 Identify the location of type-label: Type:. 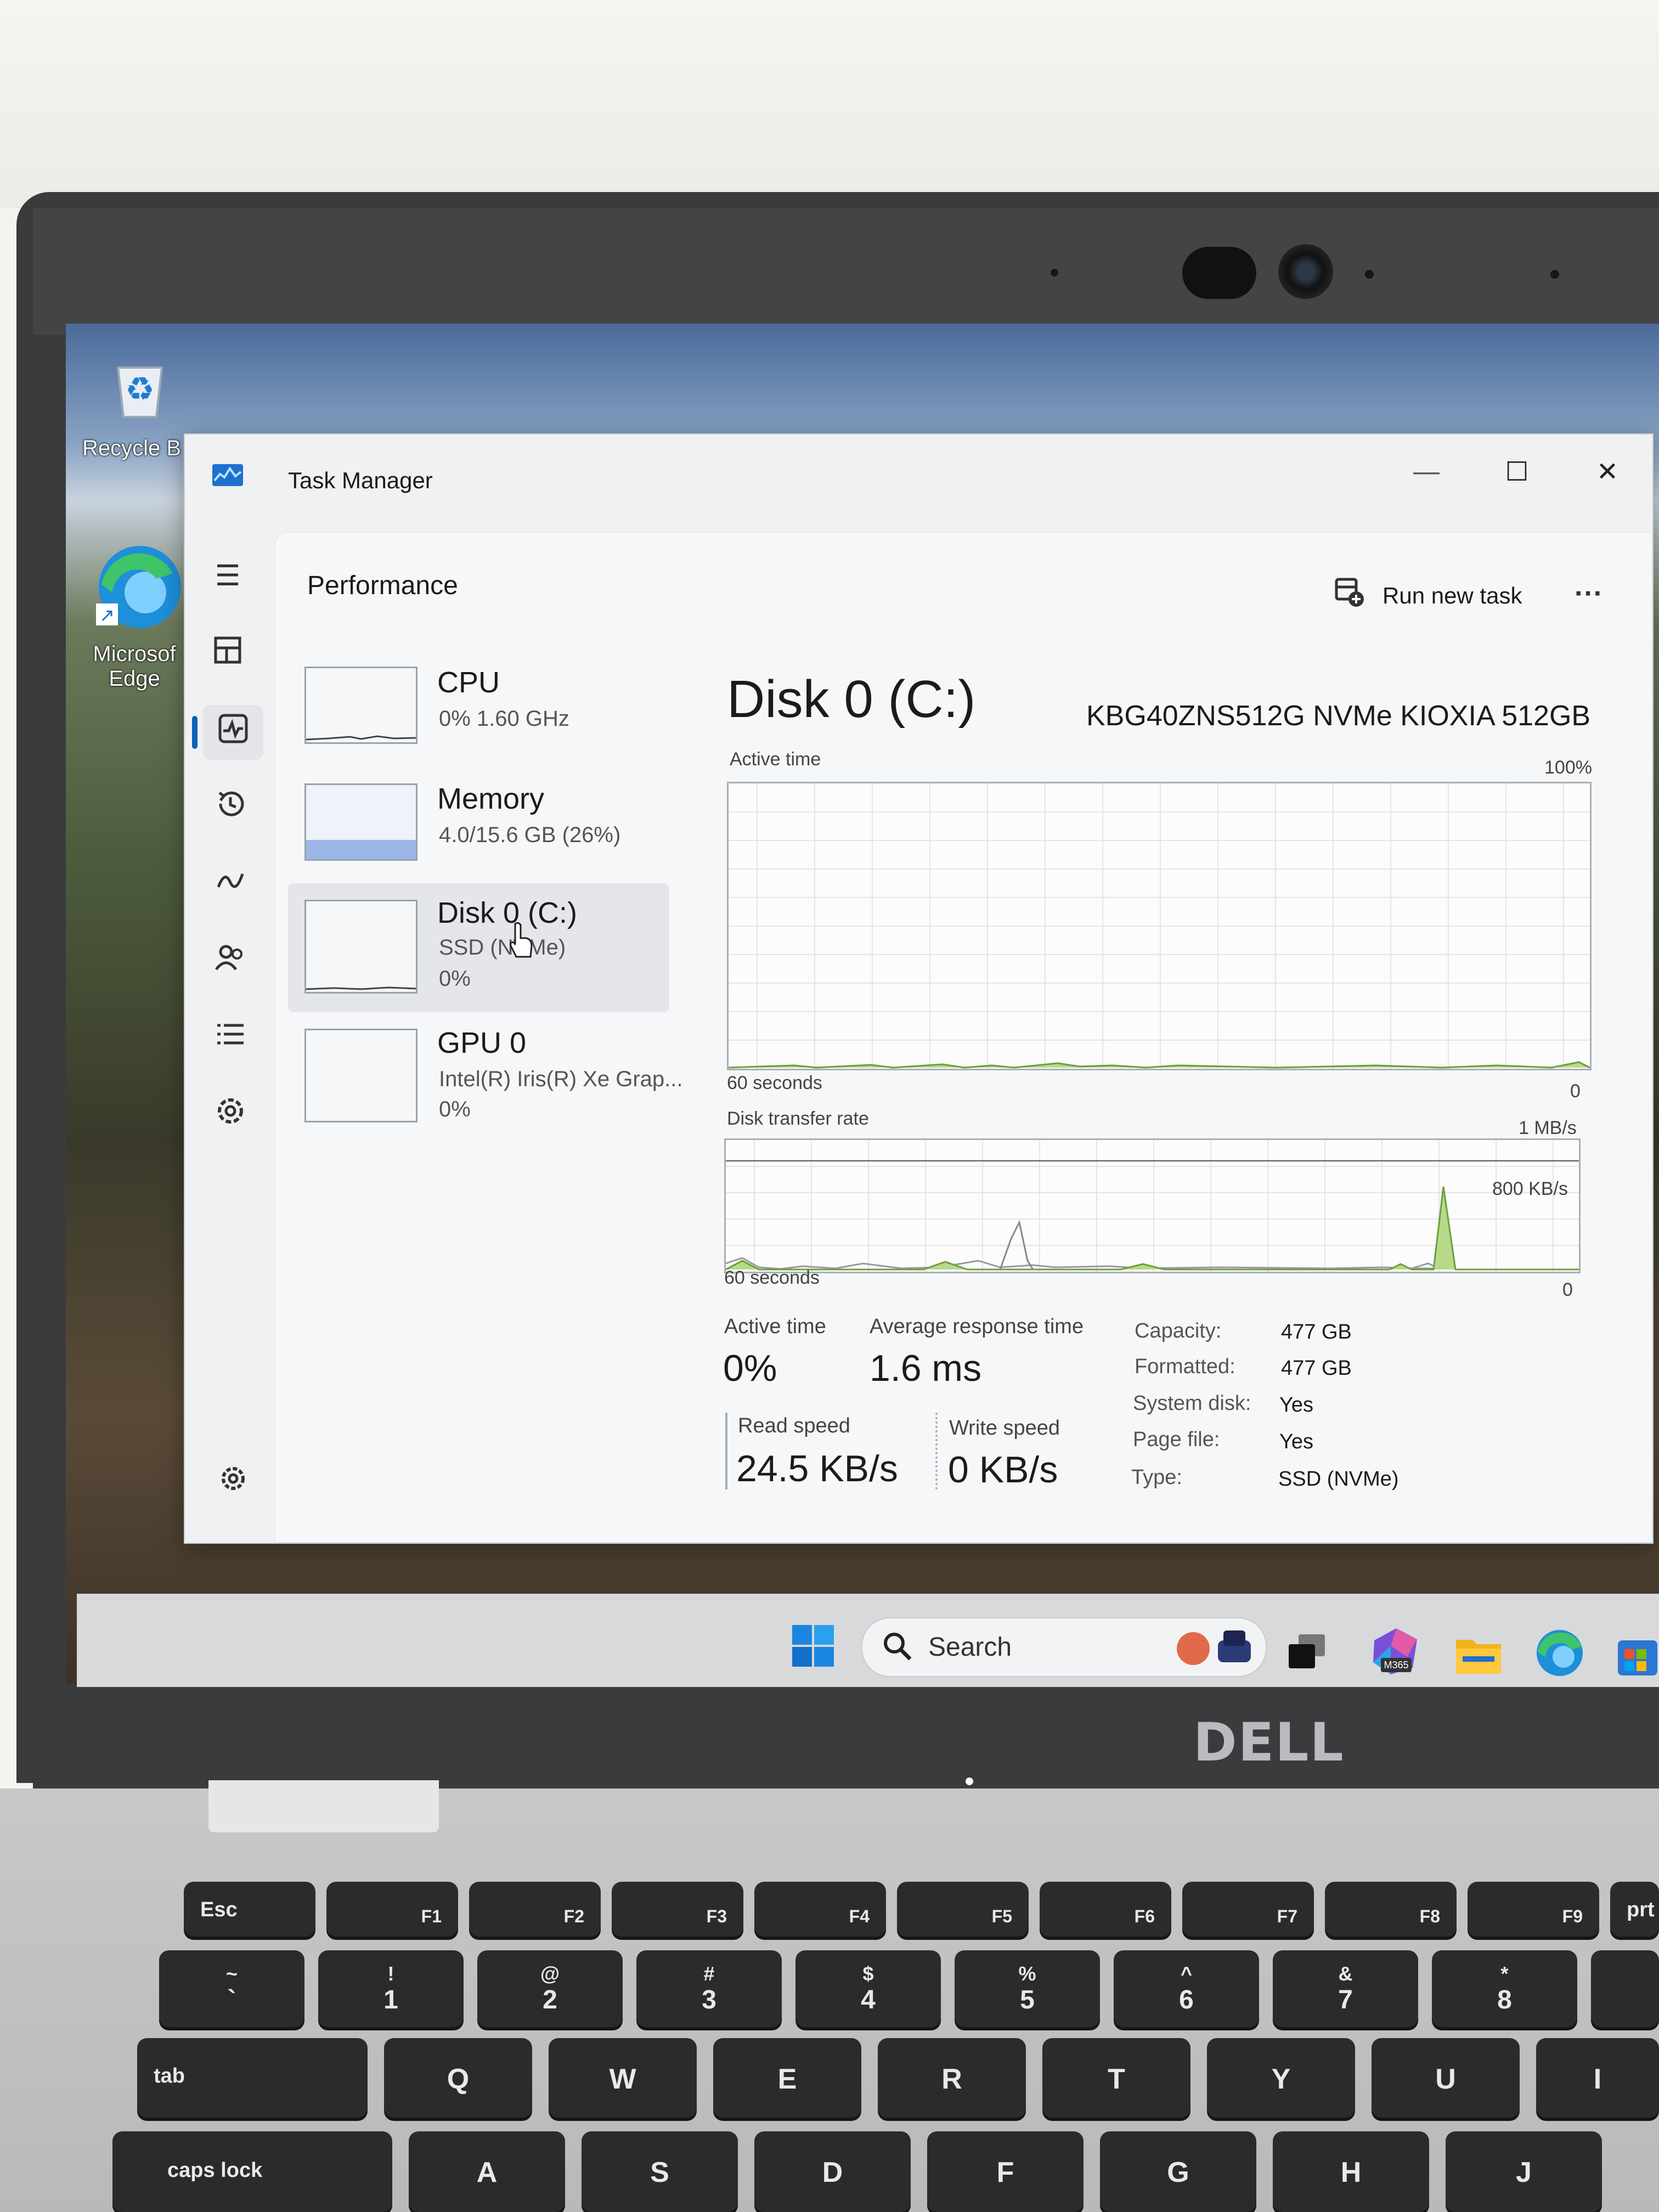
(1156, 1477).